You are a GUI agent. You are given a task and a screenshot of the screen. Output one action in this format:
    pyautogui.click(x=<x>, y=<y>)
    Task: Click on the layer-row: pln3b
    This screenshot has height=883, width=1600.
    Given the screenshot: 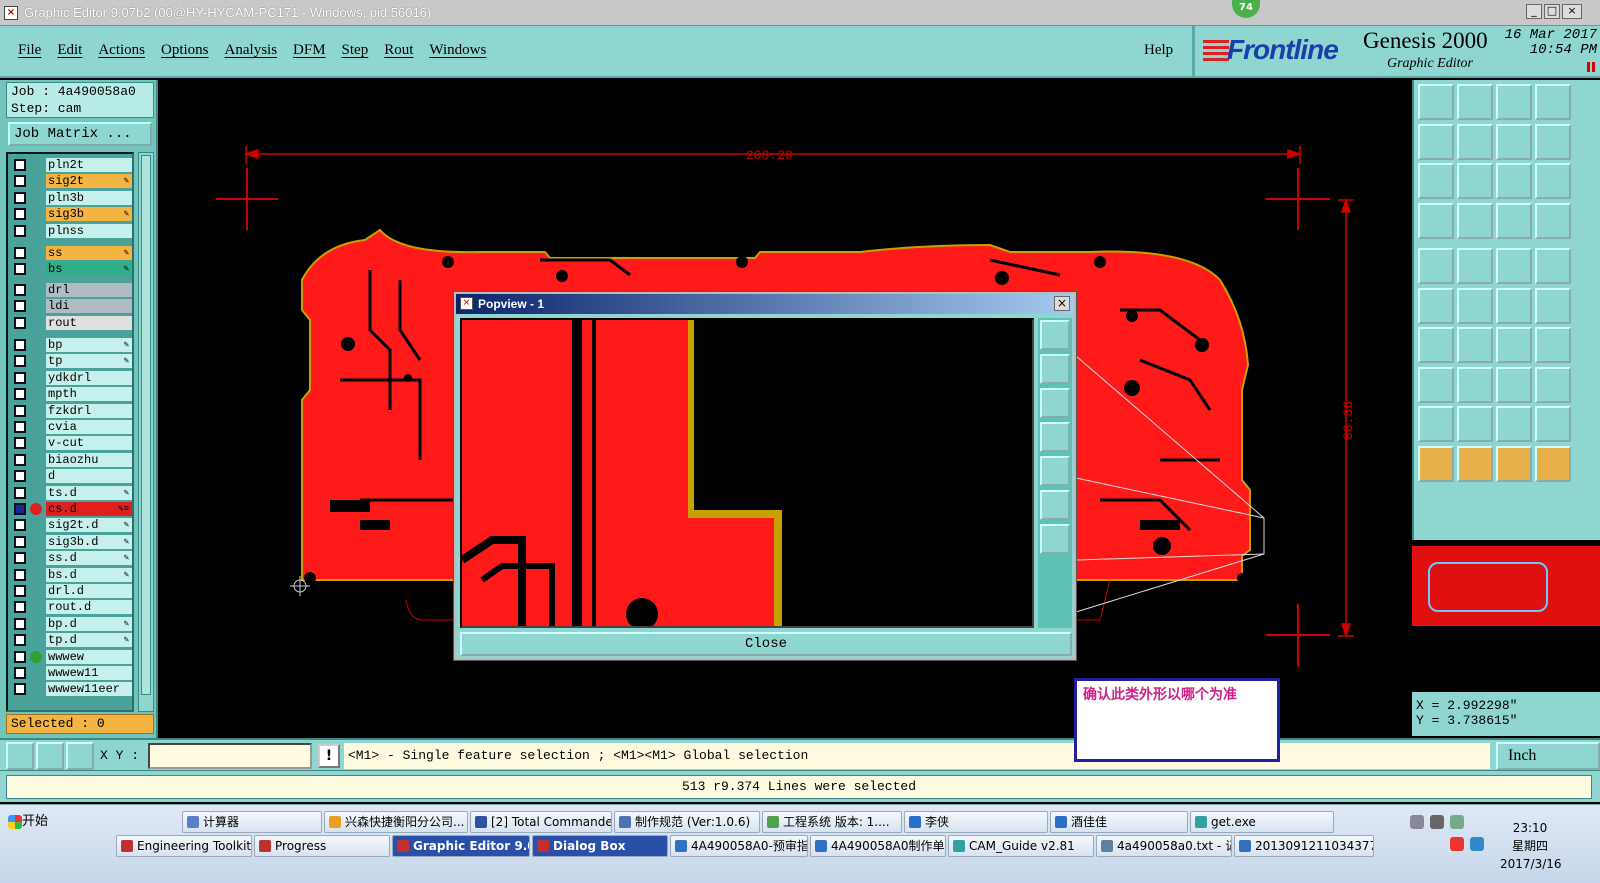 What is the action you would take?
    pyautogui.click(x=71, y=197)
    